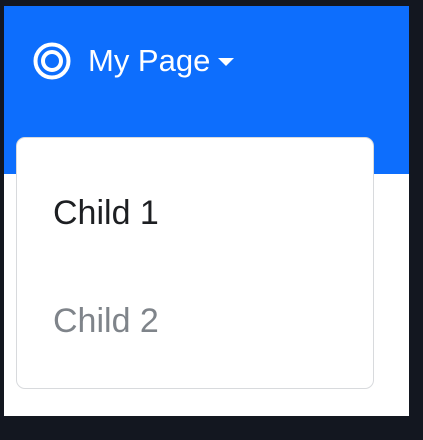 The height and width of the screenshot is (440, 423). I want to click on caret-down-icon, so click(226, 62).